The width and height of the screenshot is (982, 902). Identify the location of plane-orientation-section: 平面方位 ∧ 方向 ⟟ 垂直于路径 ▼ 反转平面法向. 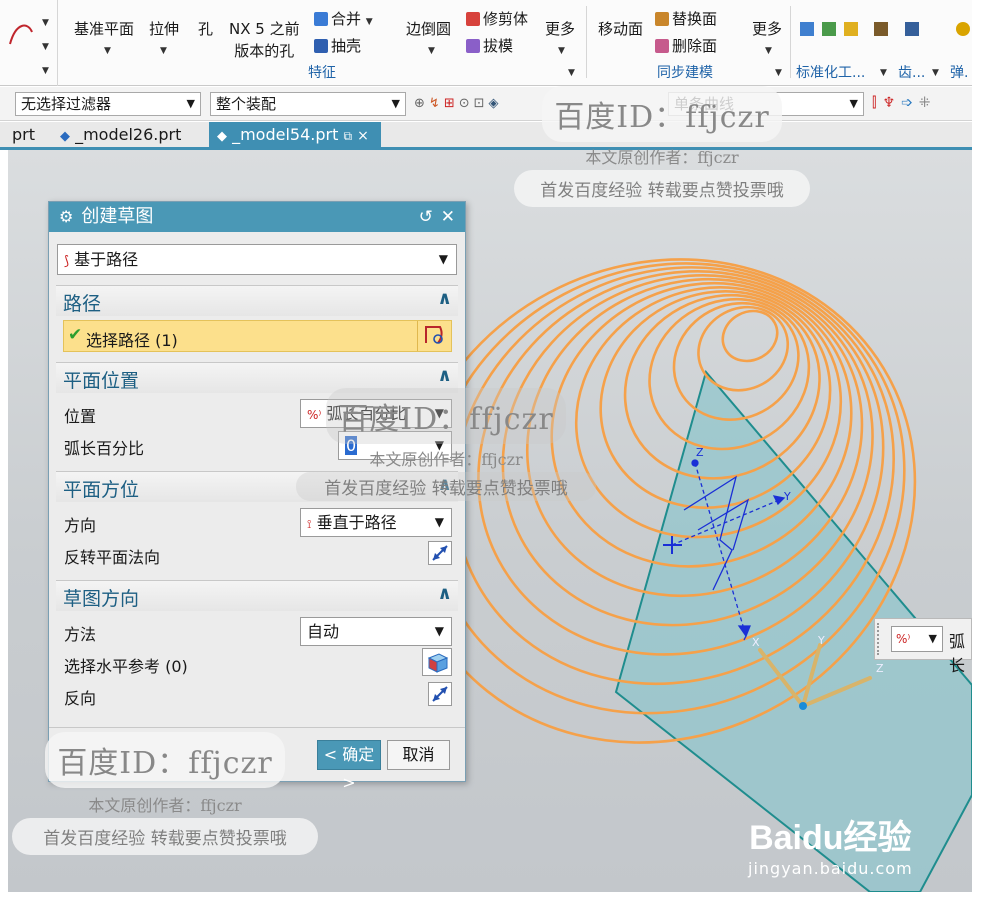
(257, 520).